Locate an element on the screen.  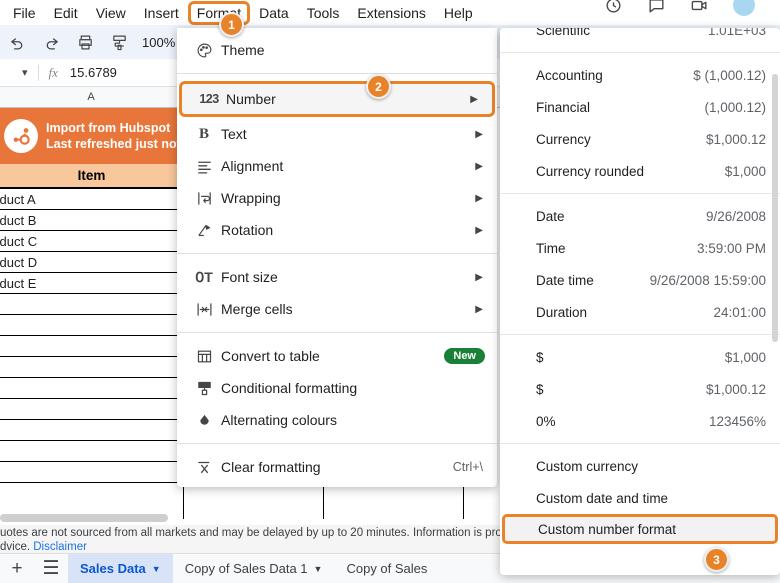
plus-icon: + is located at coordinates (17, 569).